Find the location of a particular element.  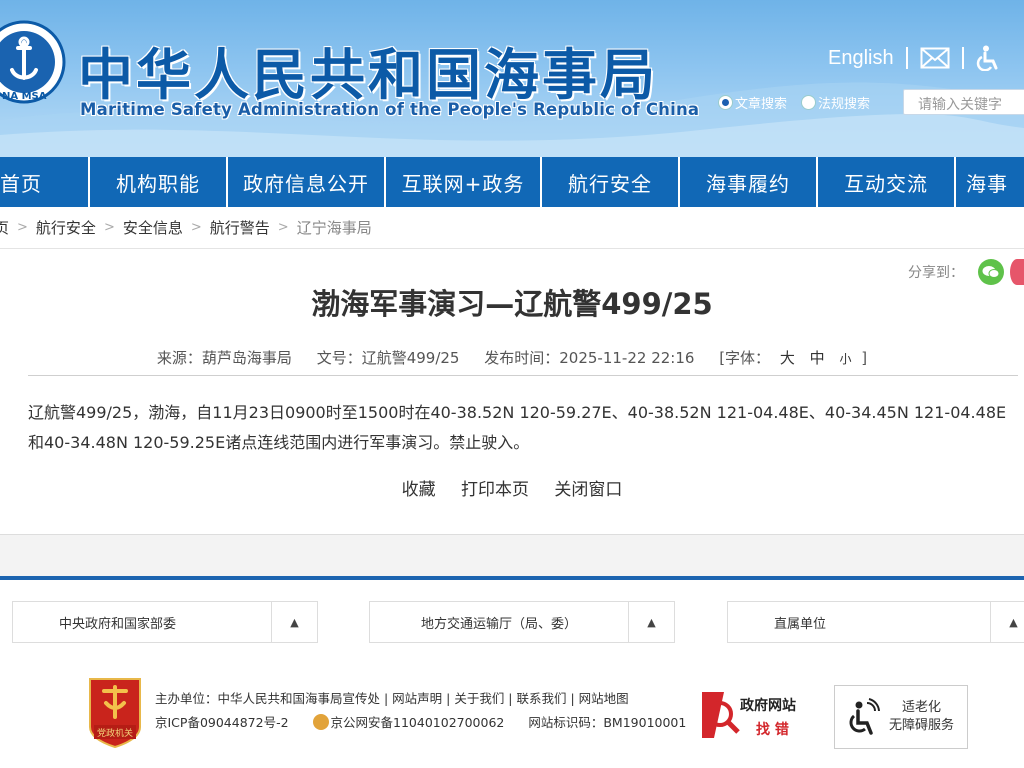

font-size-medium: 中 is located at coordinates (817, 358).